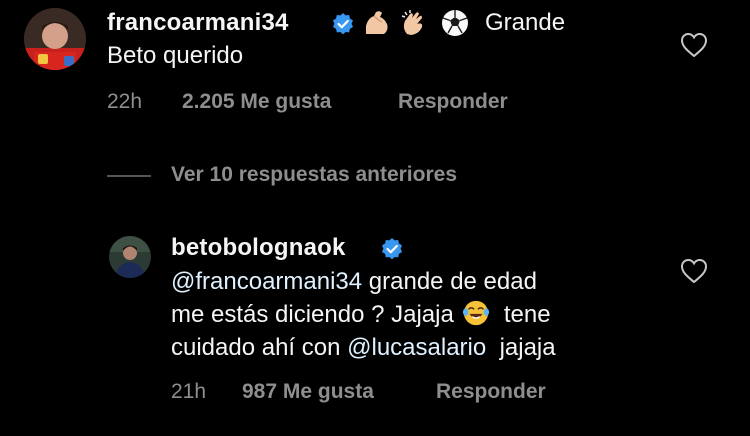 The image size is (750, 436). Describe the element at coordinates (258, 247) in the screenshot. I see `reply-username: betobolognaok` at that location.